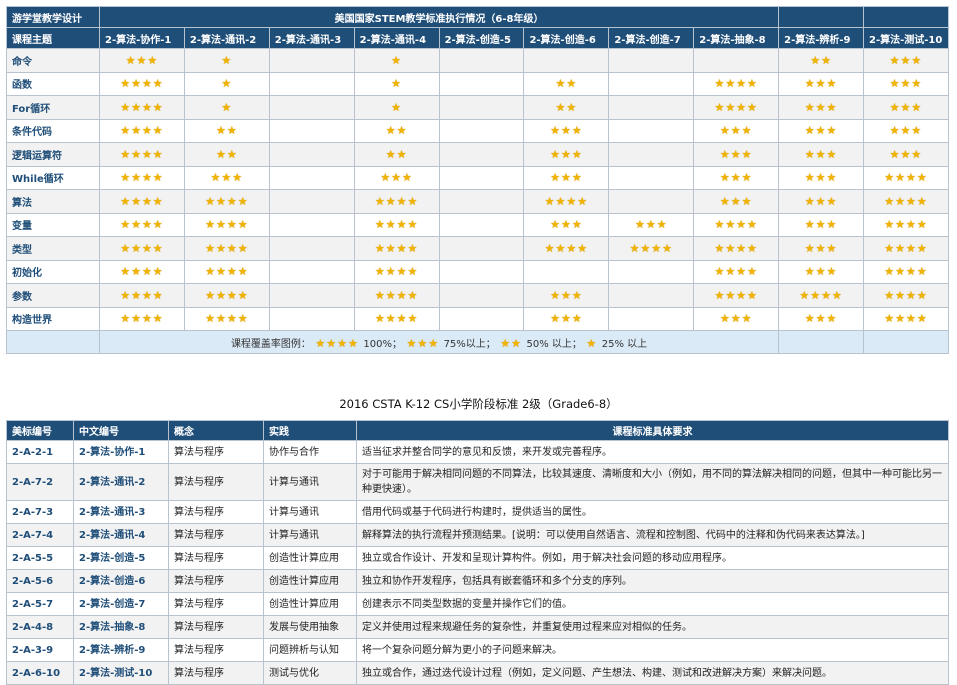  Describe the element at coordinates (422, 343) in the screenshot. I see `legend-star-icon: ★★★` at that location.